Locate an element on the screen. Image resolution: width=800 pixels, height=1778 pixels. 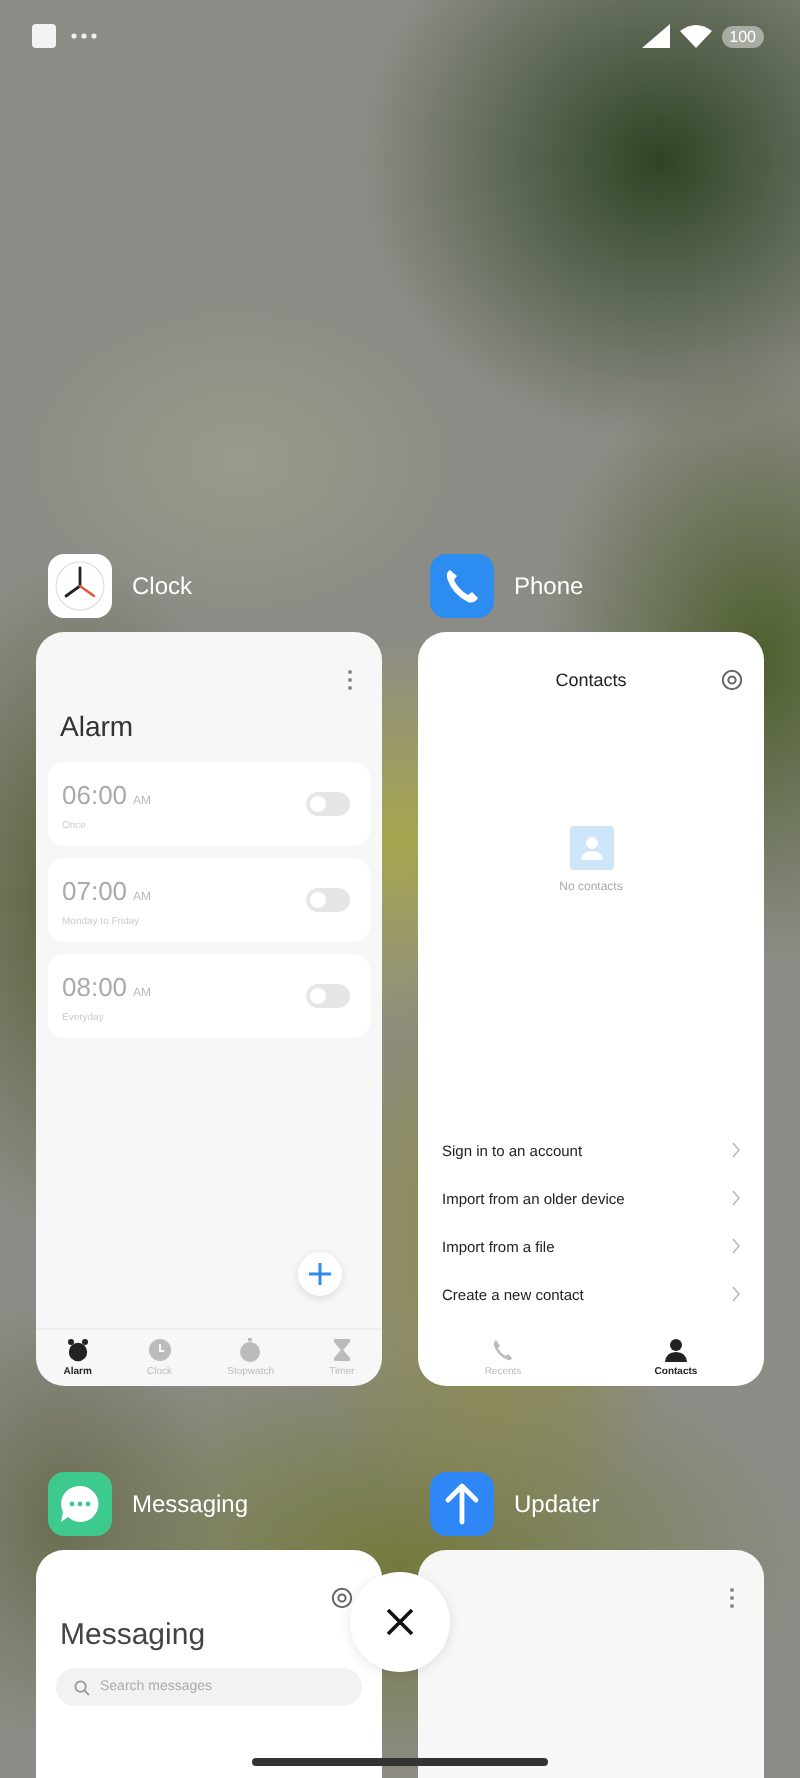
person-icon is located at coordinates (675, 1350).